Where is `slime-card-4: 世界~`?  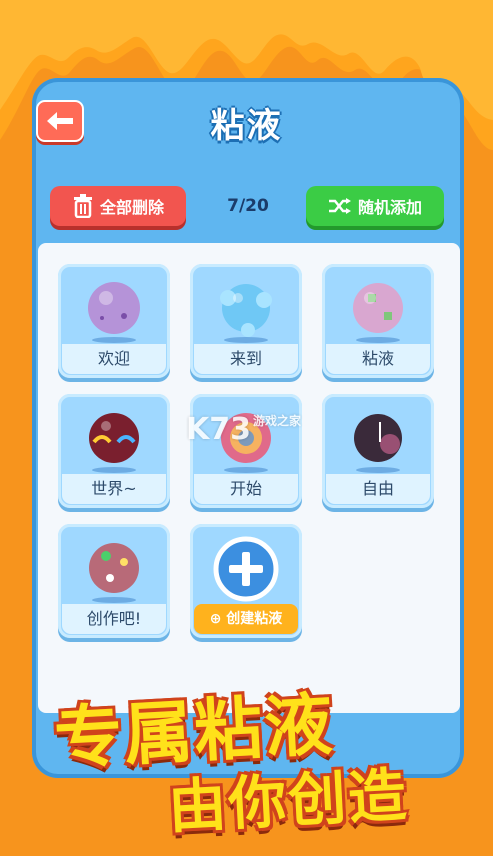
slime-card-4: 世界~ is located at coordinates (114, 451).